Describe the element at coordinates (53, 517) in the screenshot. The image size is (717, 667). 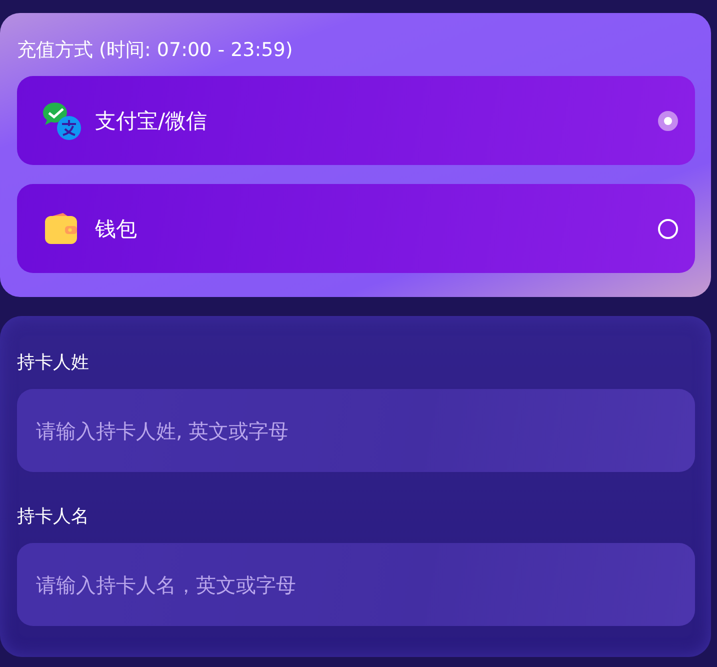
I see `field-label: 持卡人名` at that location.